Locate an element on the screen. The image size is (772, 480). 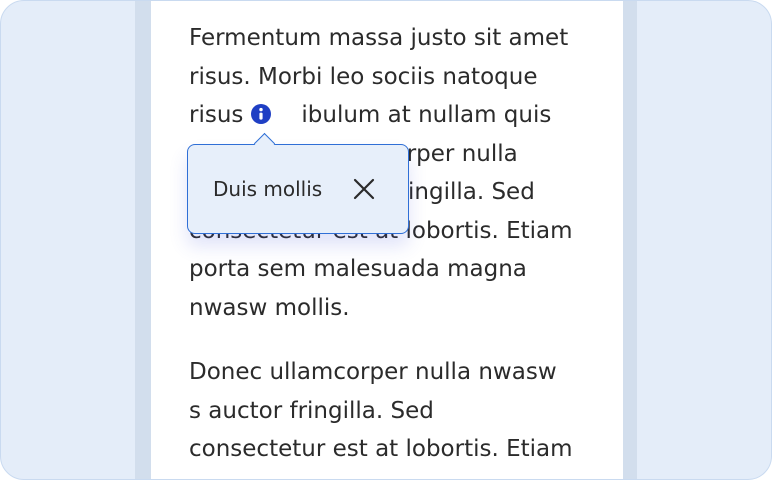
text-segment: risus is located at coordinates (216, 115).